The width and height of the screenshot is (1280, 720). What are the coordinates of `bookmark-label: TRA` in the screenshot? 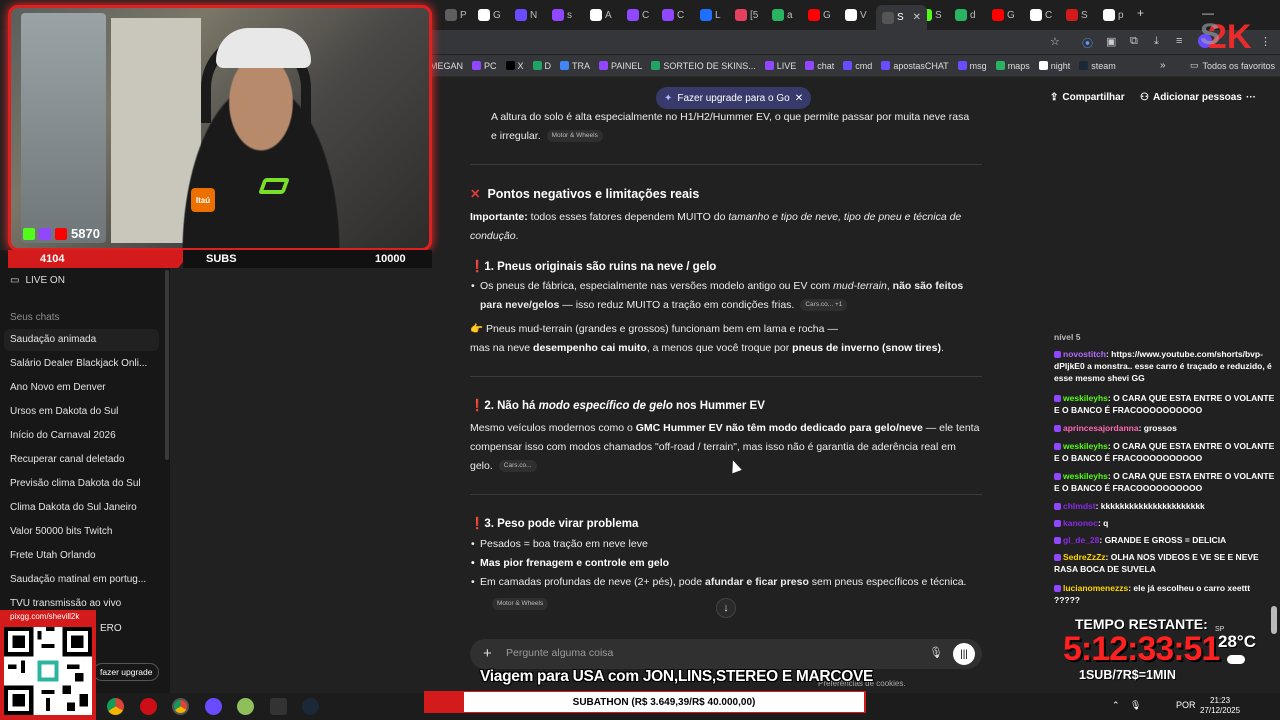 It's located at (581, 65).